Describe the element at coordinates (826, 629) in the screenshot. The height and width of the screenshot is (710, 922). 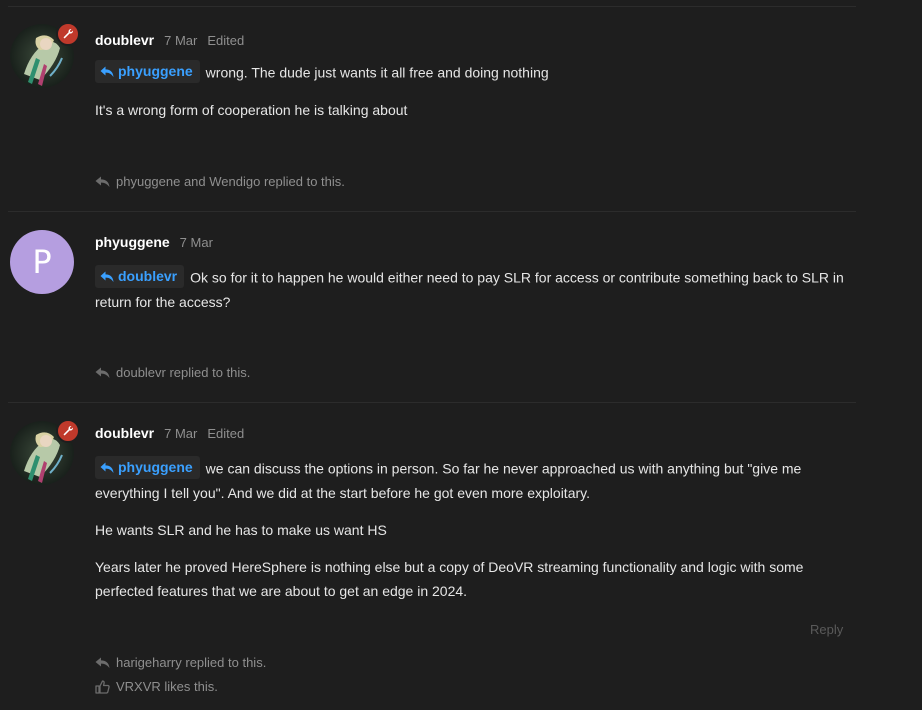
I see `reply-button: Reply` at that location.